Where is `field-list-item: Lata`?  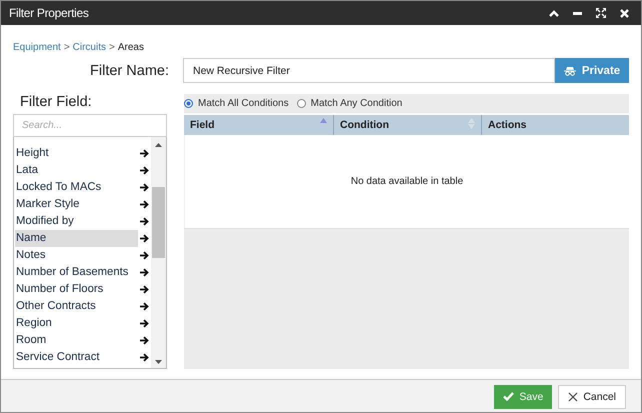
field-list-item: Lata is located at coordinates (82, 170).